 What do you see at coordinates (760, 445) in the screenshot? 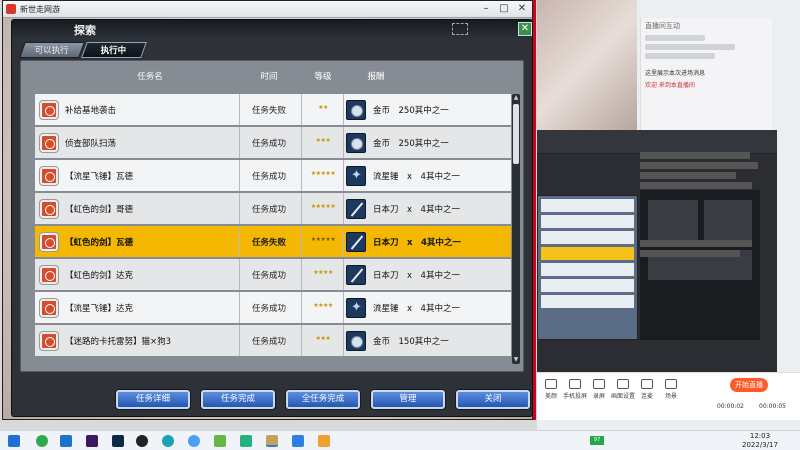
I see `clock-date: 2022/3/17` at bounding box center [760, 445].